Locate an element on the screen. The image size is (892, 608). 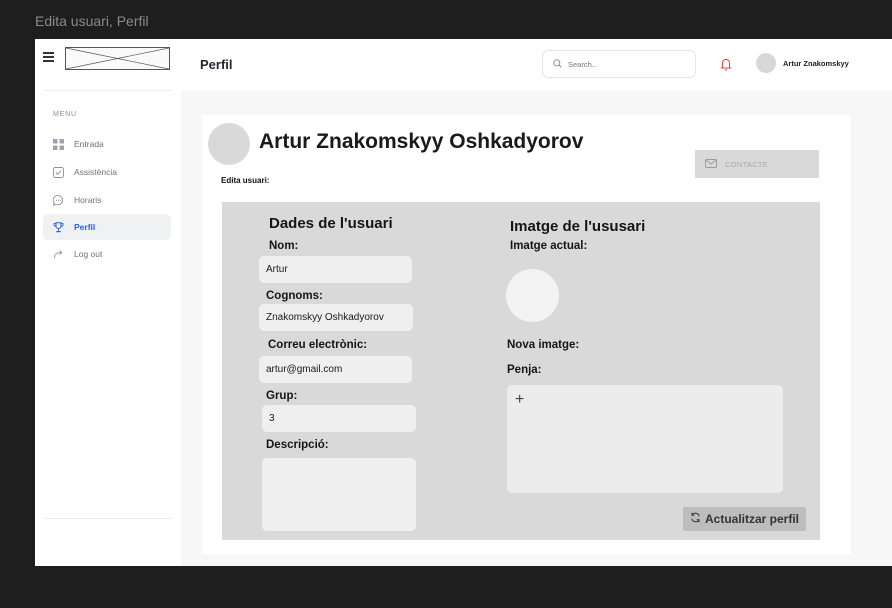
top-header: Perfil Artur Znakomskyy is located at coordinates (536, 64).